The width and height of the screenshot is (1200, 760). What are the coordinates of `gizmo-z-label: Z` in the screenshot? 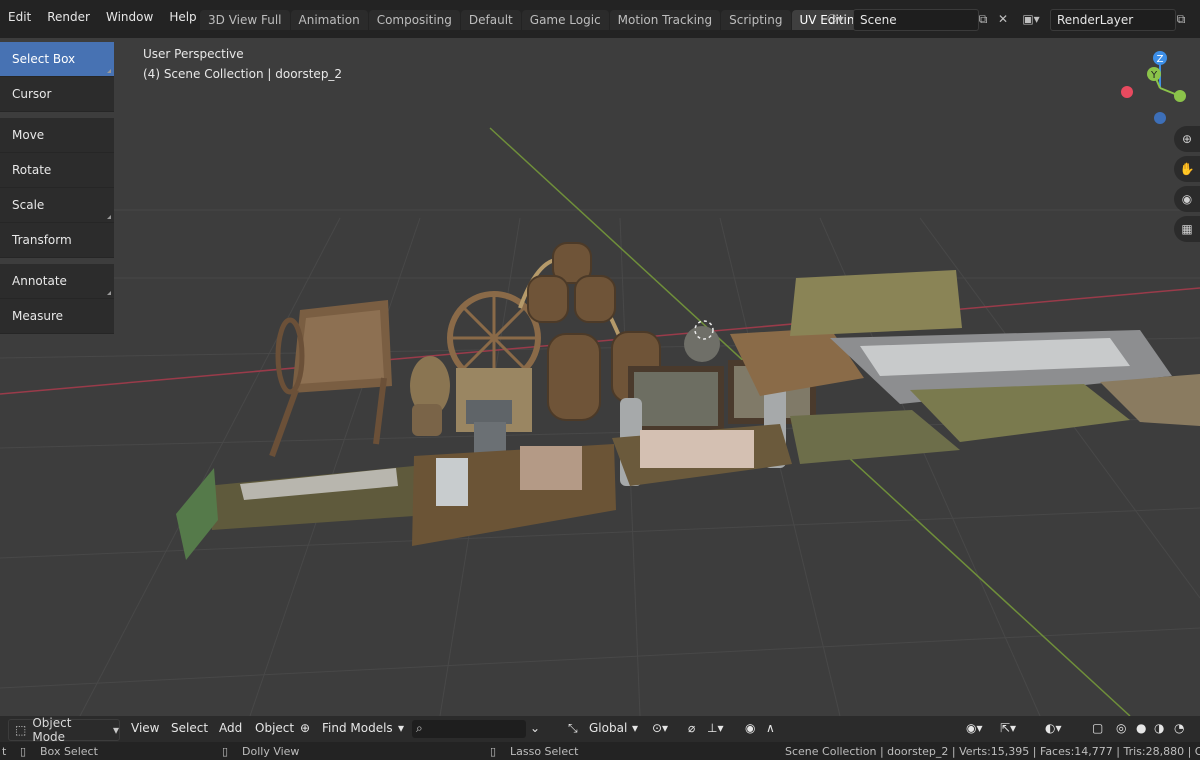 It's located at (1160, 59).